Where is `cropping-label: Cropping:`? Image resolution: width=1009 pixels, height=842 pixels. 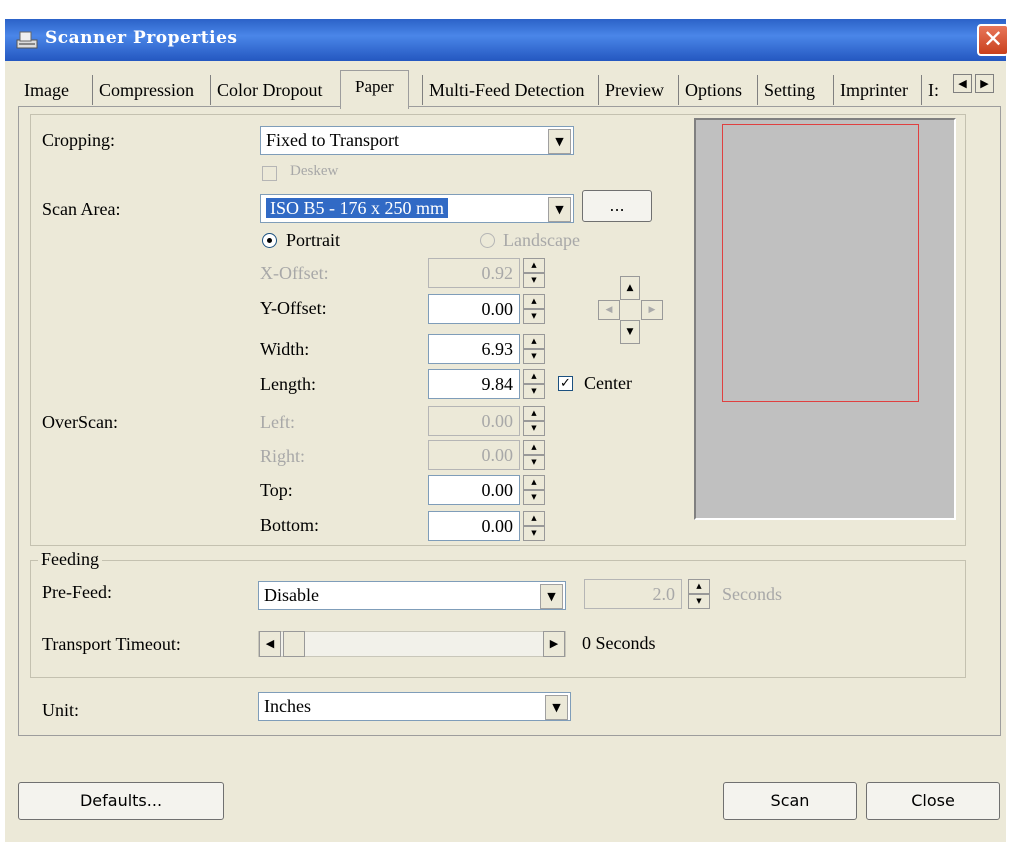
cropping-label: Cropping: is located at coordinates (79, 140).